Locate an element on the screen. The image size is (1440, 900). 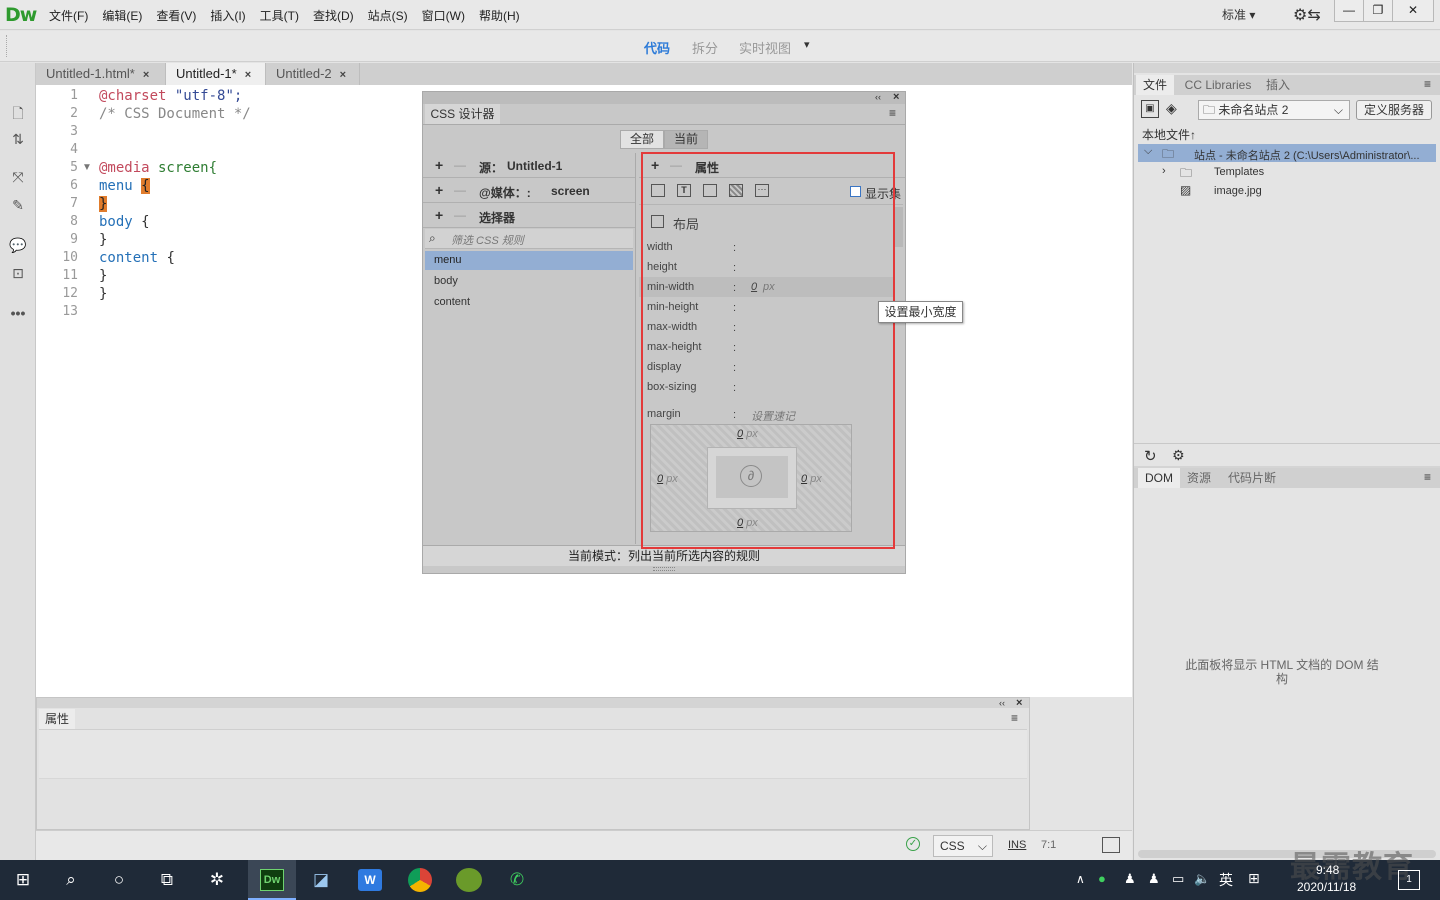
expand-collapse-icon: ⤧ is located at coordinates (18, 179).